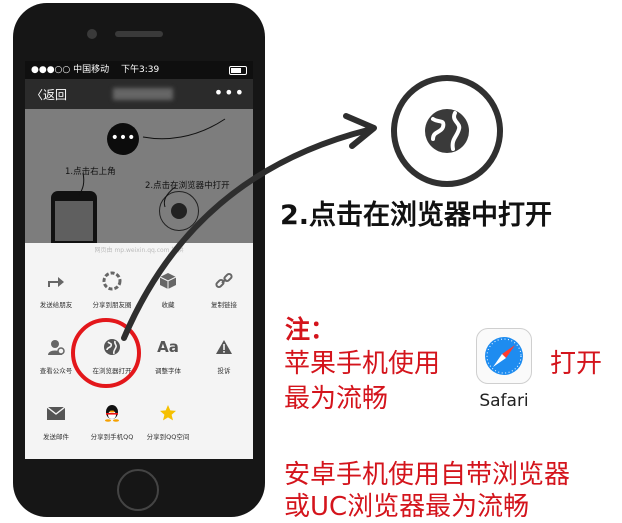 Image resolution: width=622 pixels, height=523 pixels. Describe the element at coordinates (310, 329) in the screenshot. I see `note-title: 注：` at that location.